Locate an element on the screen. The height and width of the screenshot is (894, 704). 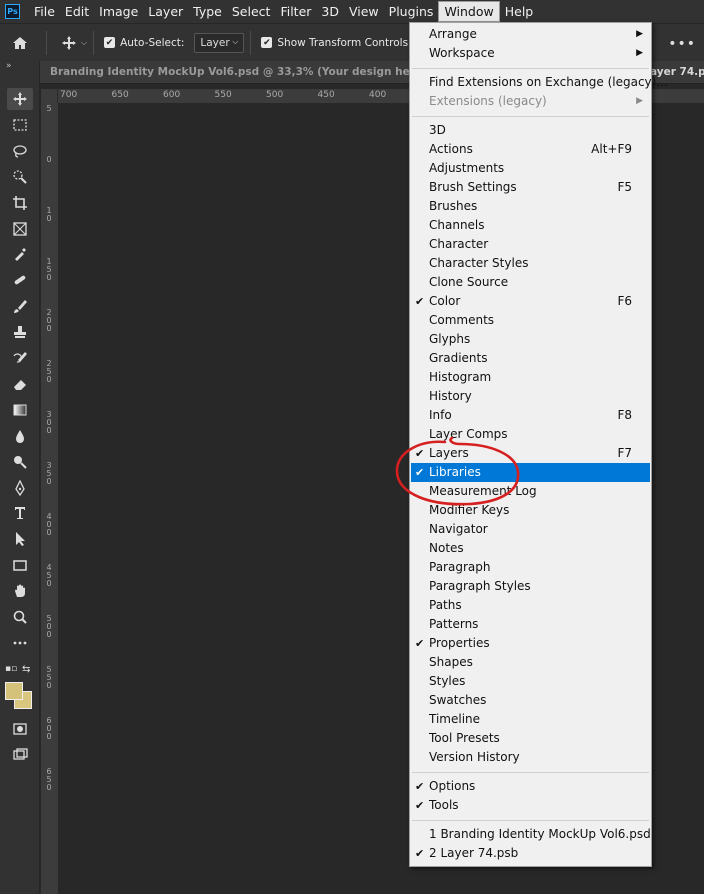
zoom-tool-button is located at coordinates (20, 617).